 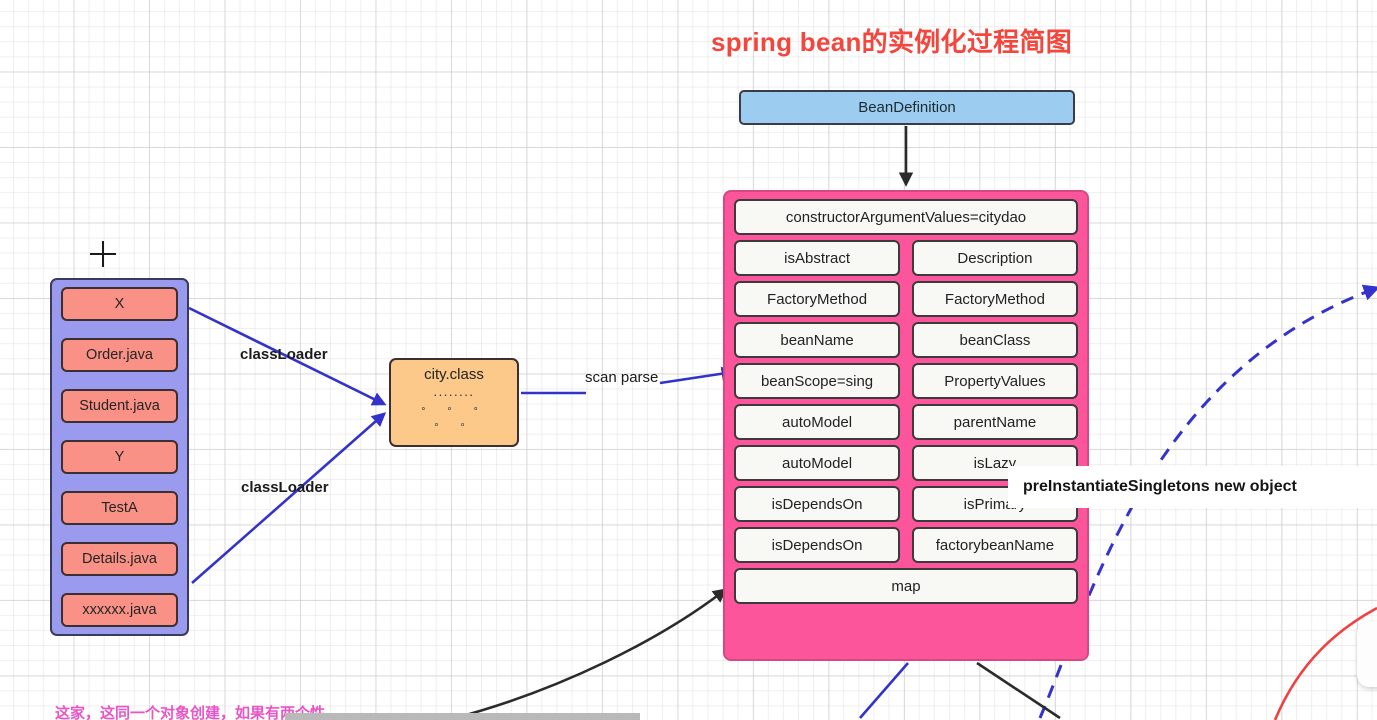 I want to click on city-class-box: city.class ........ ∘ ∘ ∘ ∘ ∘, so click(x=454, y=402).